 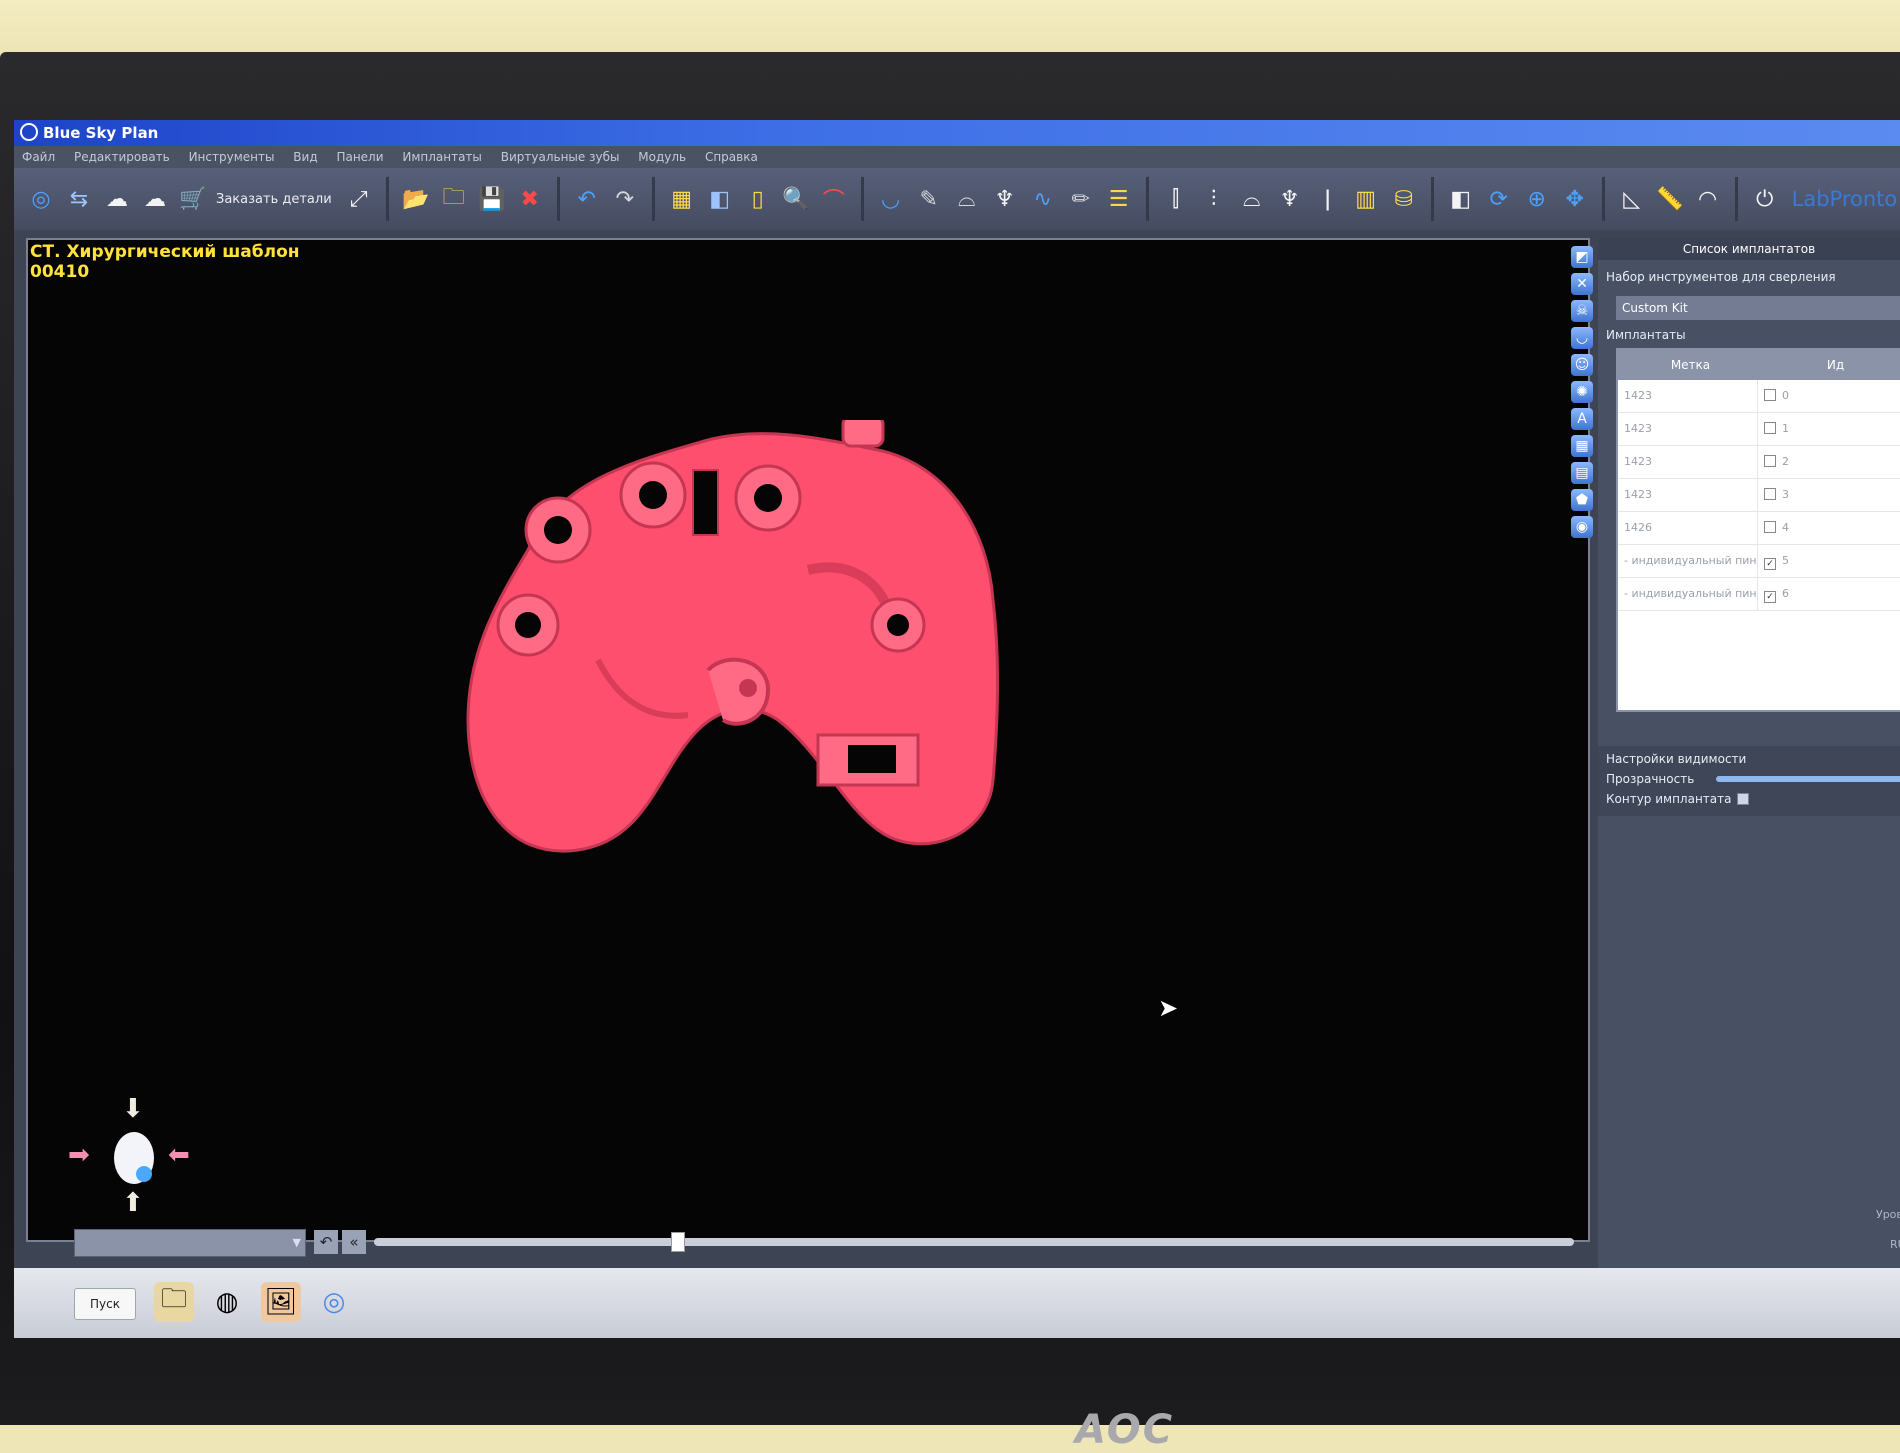 What do you see at coordinates (1119, 199) in the screenshot?
I see `settings-list-icon: ☰` at bounding box center [1119, 199].